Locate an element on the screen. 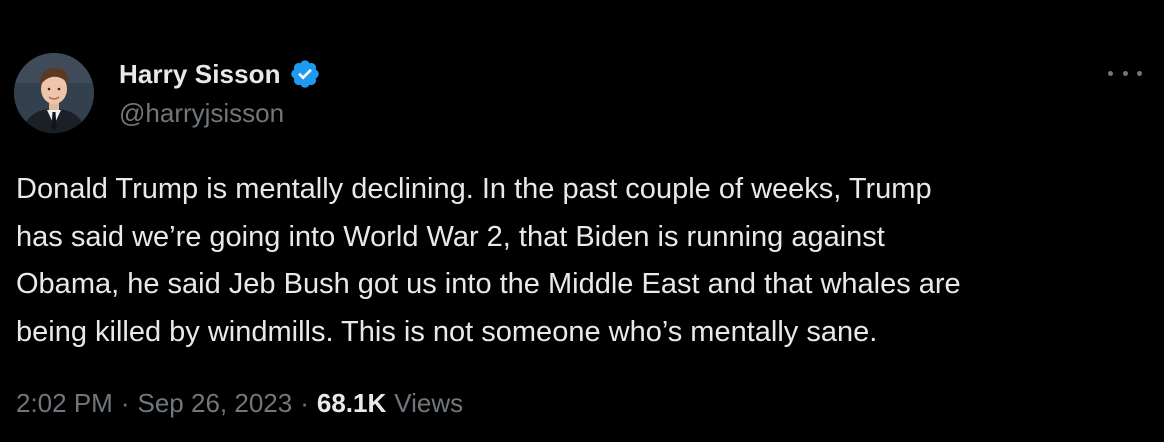 Image resolution: width=1164 pixels, height=442 pixels. tweet-date: Sep 26, 2023 is located at coordinates (215, 403).